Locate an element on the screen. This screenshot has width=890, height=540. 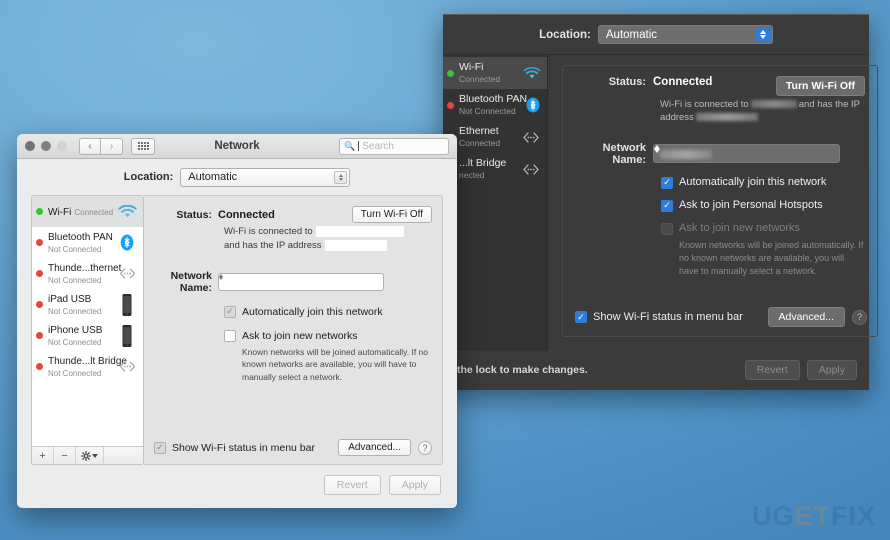
dark-checkbox-personal-hotspots: ✓ Ask to join Personal Hotspots is located at coordinates (763, 205).